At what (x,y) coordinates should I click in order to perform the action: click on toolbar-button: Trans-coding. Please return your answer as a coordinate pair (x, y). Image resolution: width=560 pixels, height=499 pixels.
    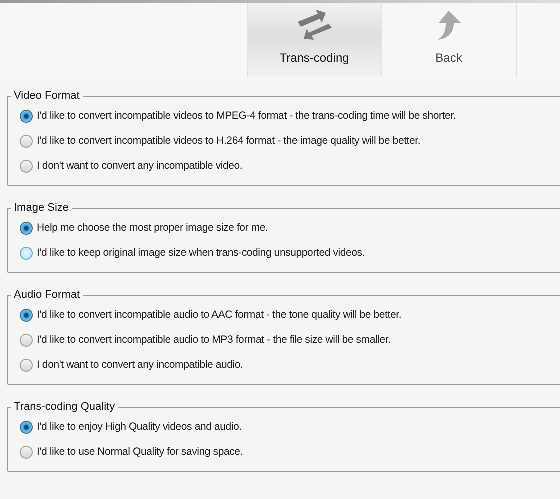
    Looking at the image, I should click on (314, 40).